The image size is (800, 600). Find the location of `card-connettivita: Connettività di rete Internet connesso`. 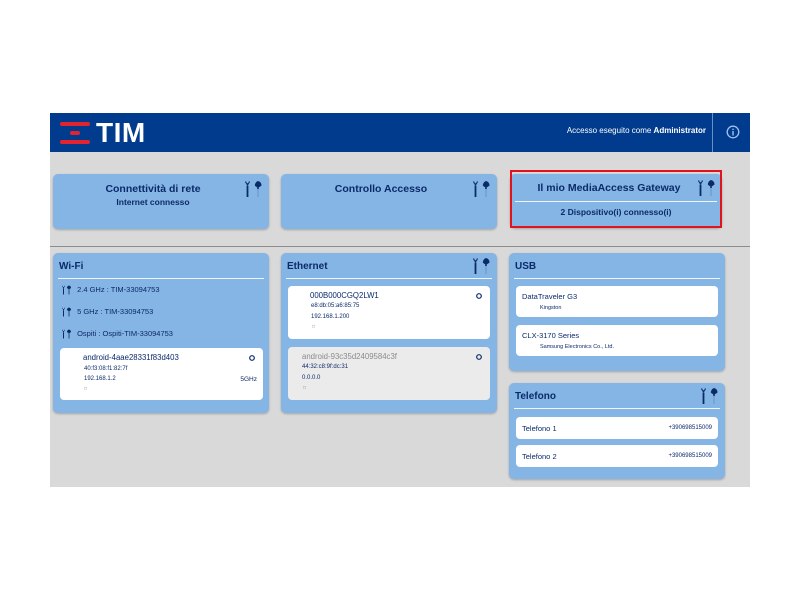

card-connettivita: Connettività di rete Internet connesso is located at coordinates (161, 201).